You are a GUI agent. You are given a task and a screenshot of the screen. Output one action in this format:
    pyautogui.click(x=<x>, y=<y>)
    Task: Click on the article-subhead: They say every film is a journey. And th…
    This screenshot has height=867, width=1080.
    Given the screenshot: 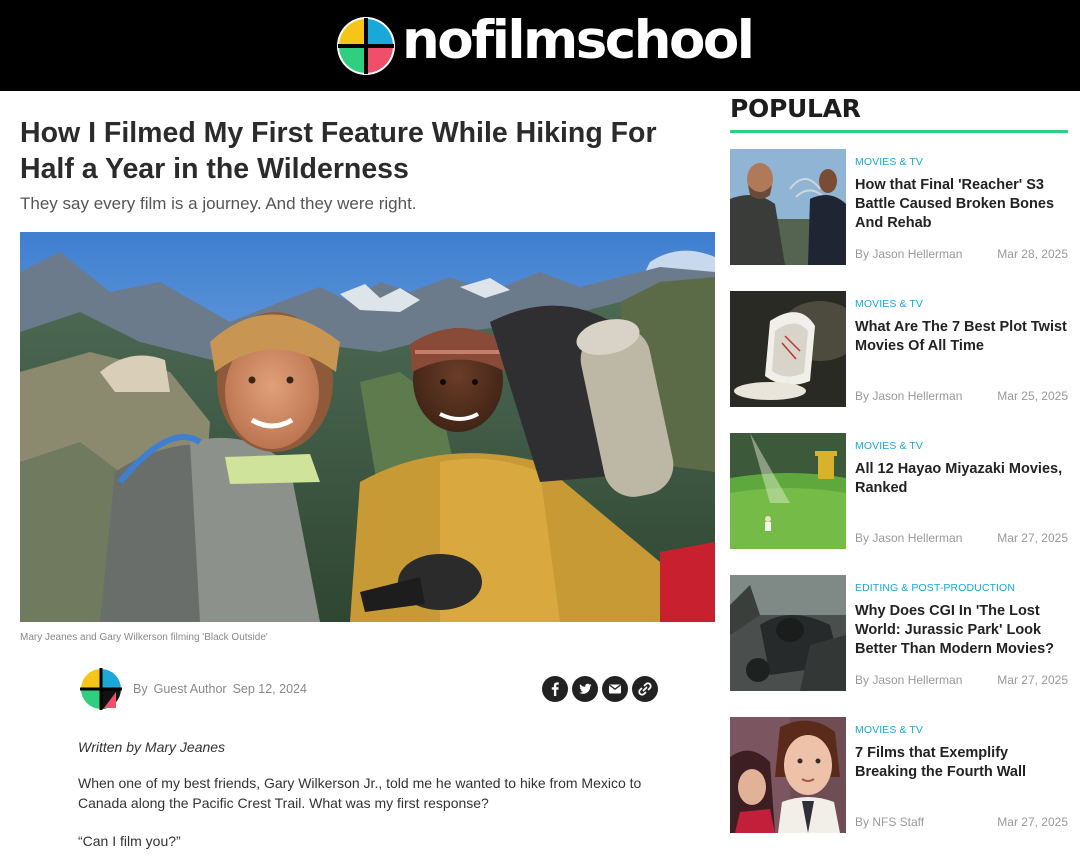 What is the action you would take?
    pyautogui.click(x=218, y=203)
    